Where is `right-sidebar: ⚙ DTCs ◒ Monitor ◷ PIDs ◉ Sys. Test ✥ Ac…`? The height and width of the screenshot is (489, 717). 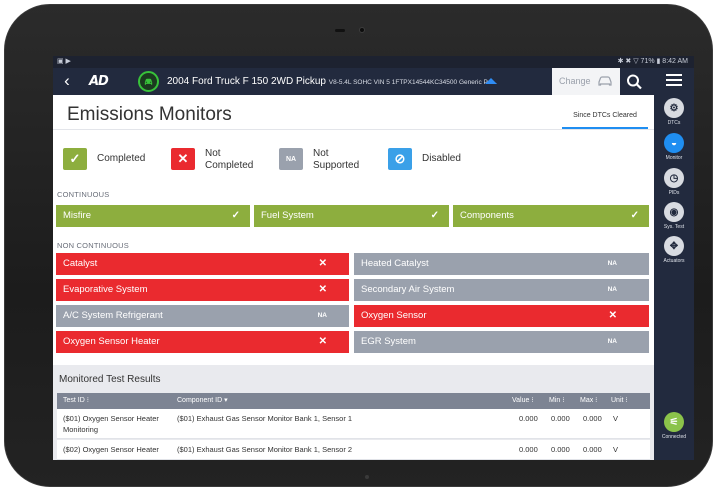
right-sidebar: ⚙ DTCs ◒ Monitor ◷ PIDs ◉ Sys. Test ✥ Ac… is located at coordinates (674, 264).